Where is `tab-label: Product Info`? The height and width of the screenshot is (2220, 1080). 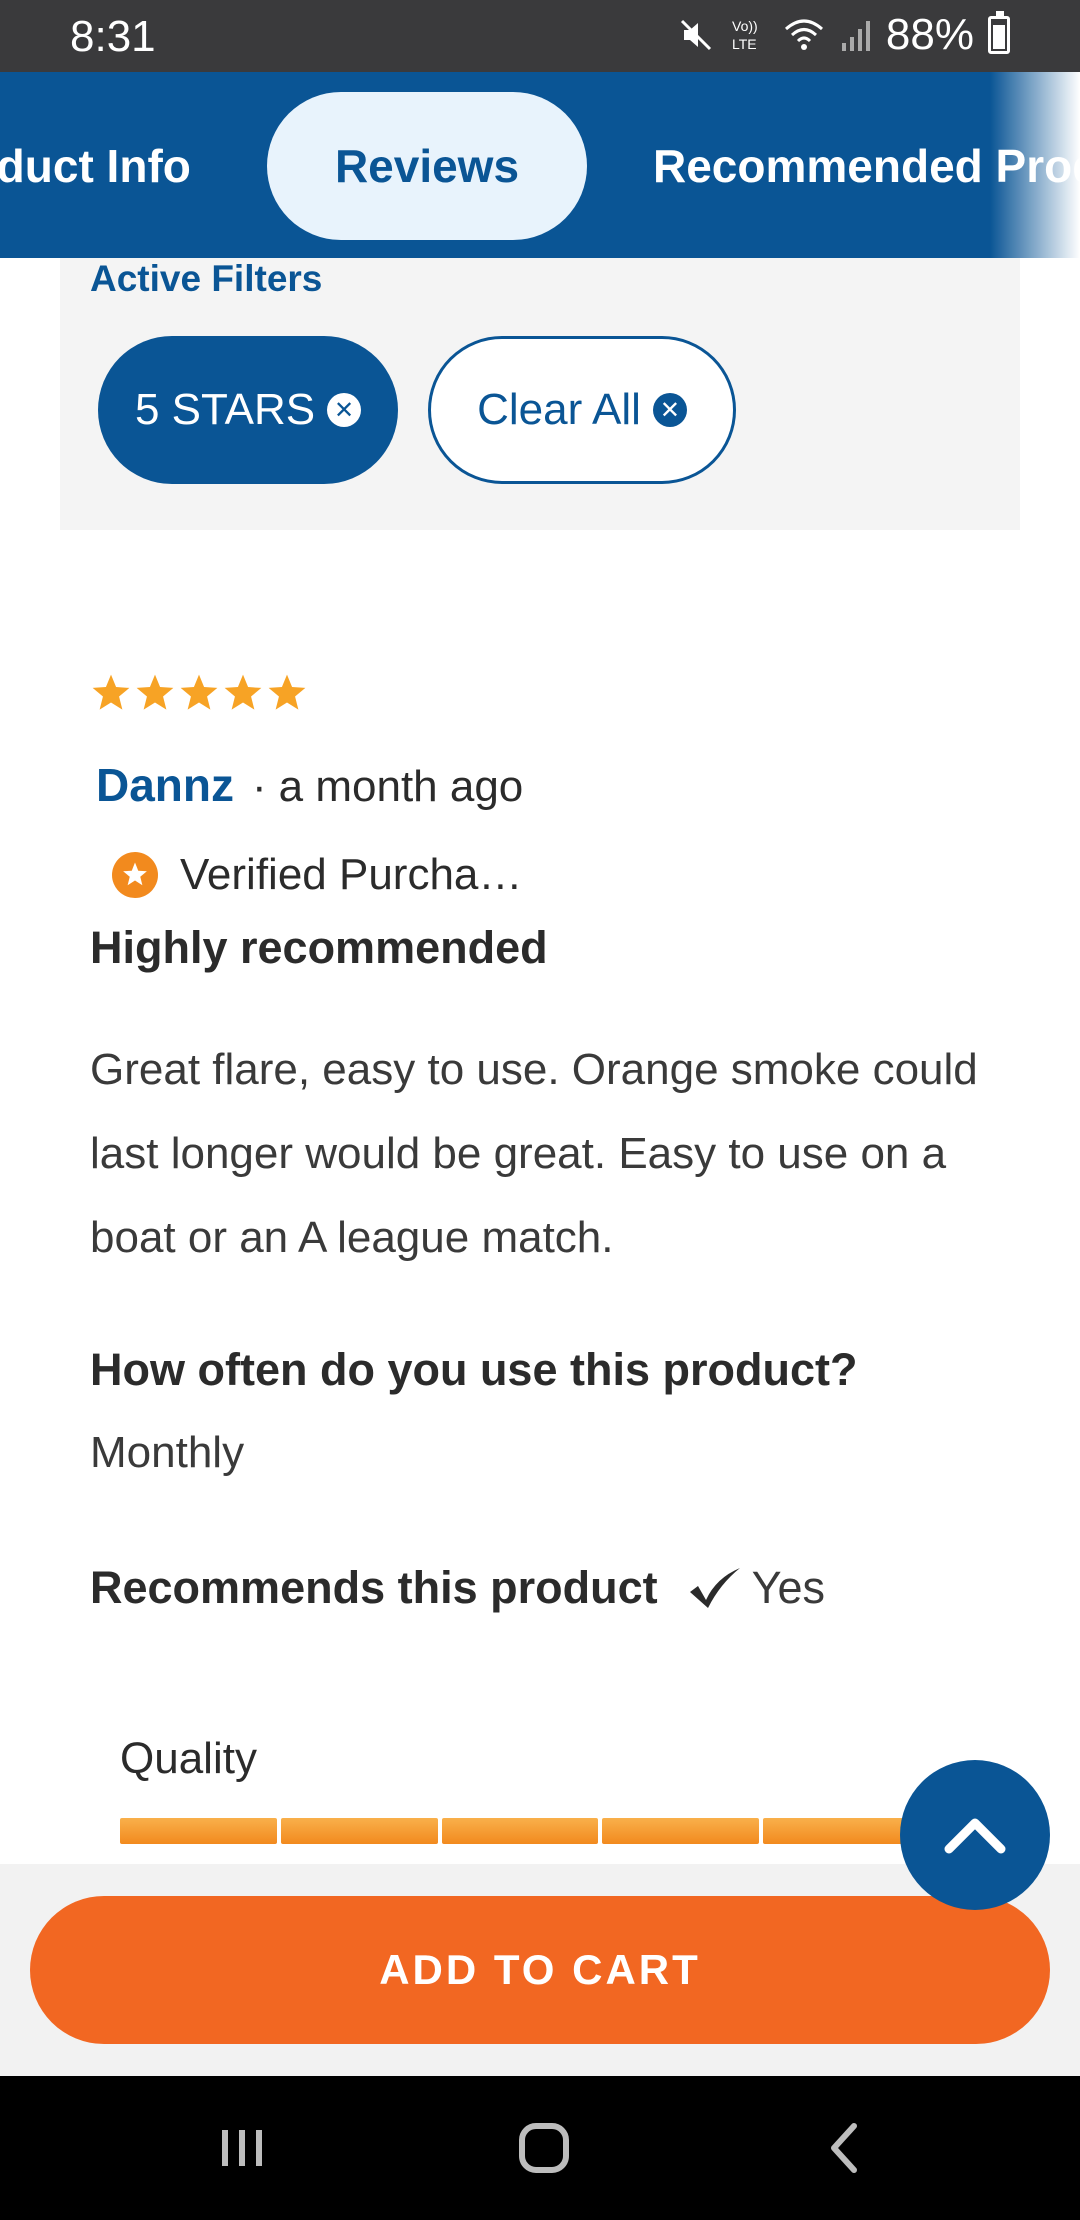
tab-label: Product Info is located at coordinates (95, 166).